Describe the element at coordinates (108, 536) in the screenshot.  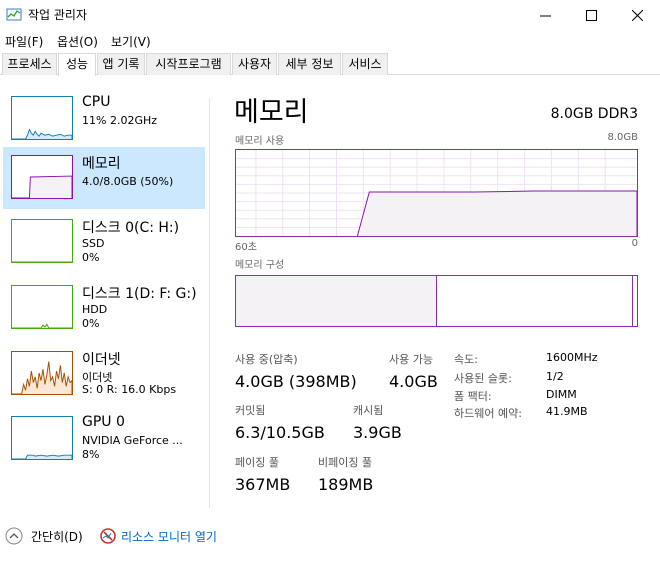
I see `resource-monitor-icon` at that location.